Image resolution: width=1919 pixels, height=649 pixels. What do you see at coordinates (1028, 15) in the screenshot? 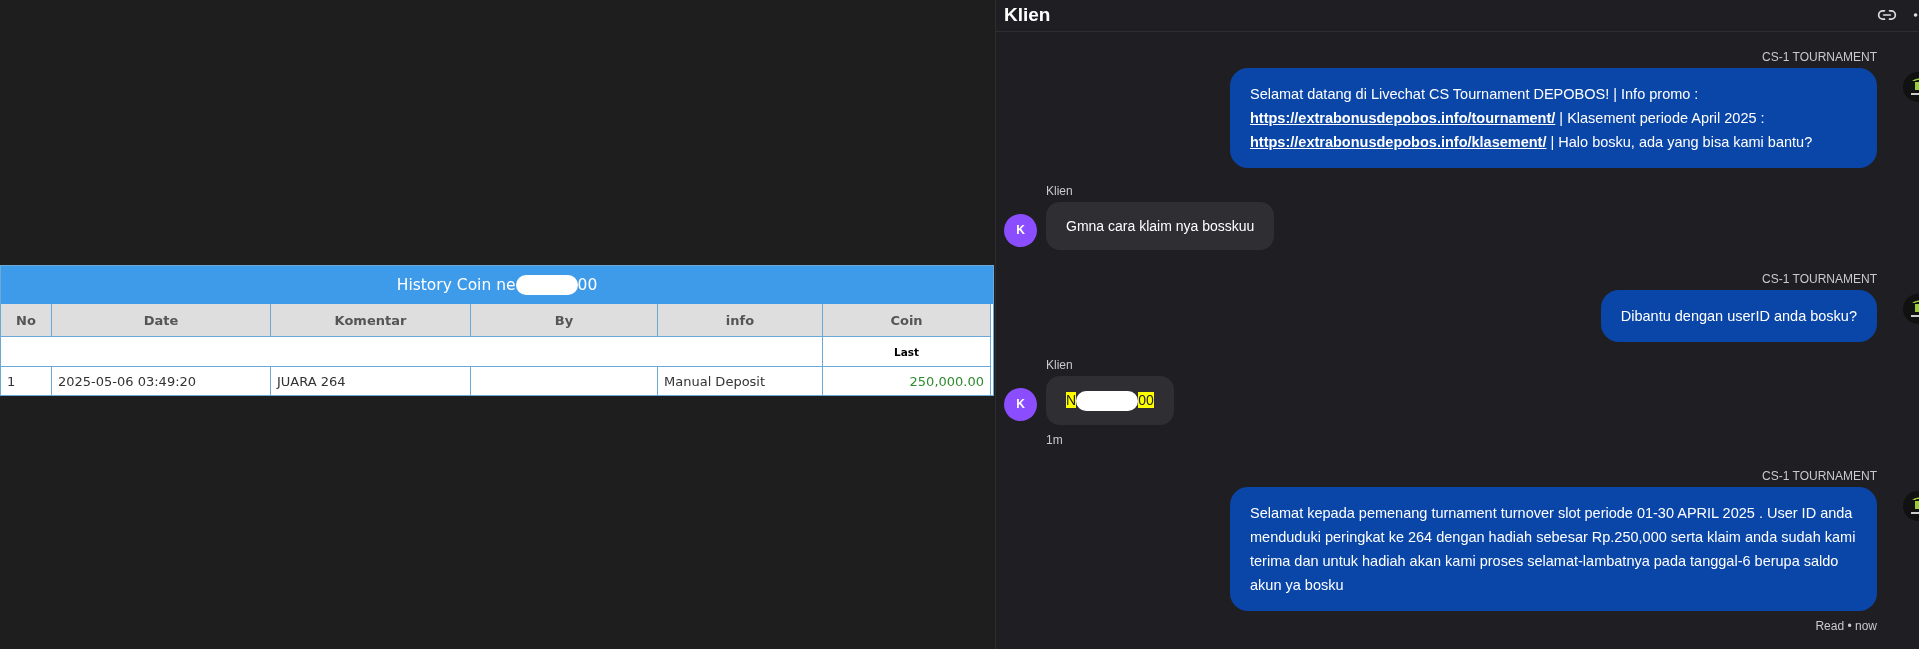
I see `chat-title: Klien` at bounding box center [1028, 15].